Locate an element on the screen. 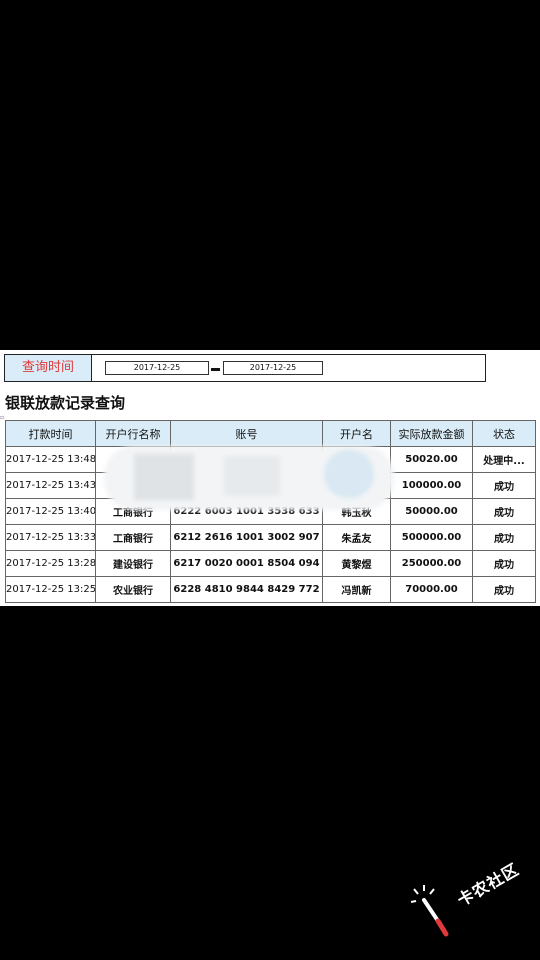 The image size is (540, 960). query-bar: 查询时间 2017-12-25 2017-12-25 is located at coordinates (245, 368).